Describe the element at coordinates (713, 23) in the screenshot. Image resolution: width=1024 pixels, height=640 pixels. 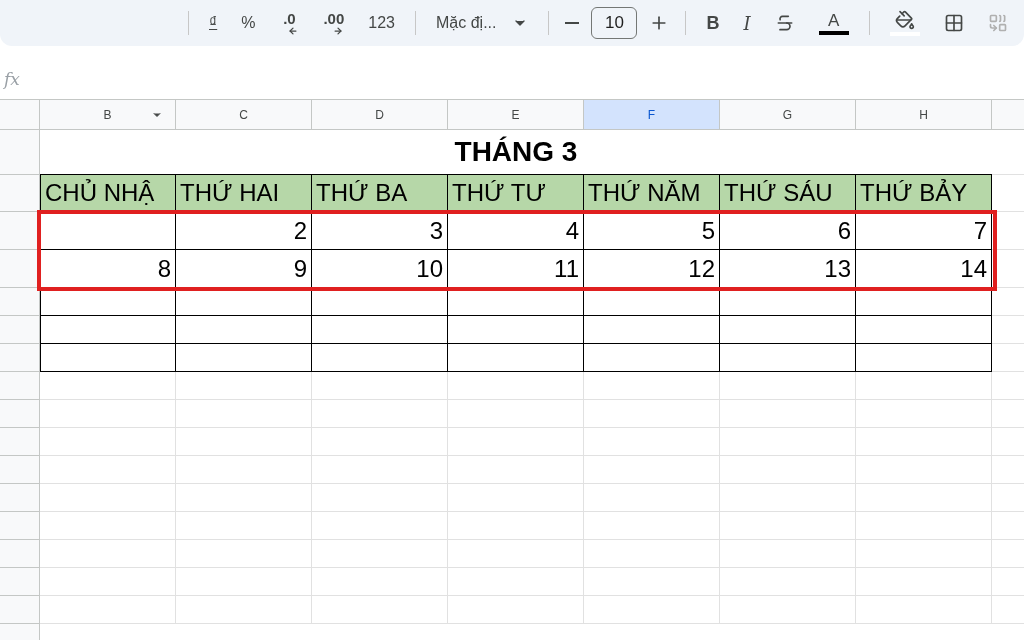
I see `bold-button: B` at that location.